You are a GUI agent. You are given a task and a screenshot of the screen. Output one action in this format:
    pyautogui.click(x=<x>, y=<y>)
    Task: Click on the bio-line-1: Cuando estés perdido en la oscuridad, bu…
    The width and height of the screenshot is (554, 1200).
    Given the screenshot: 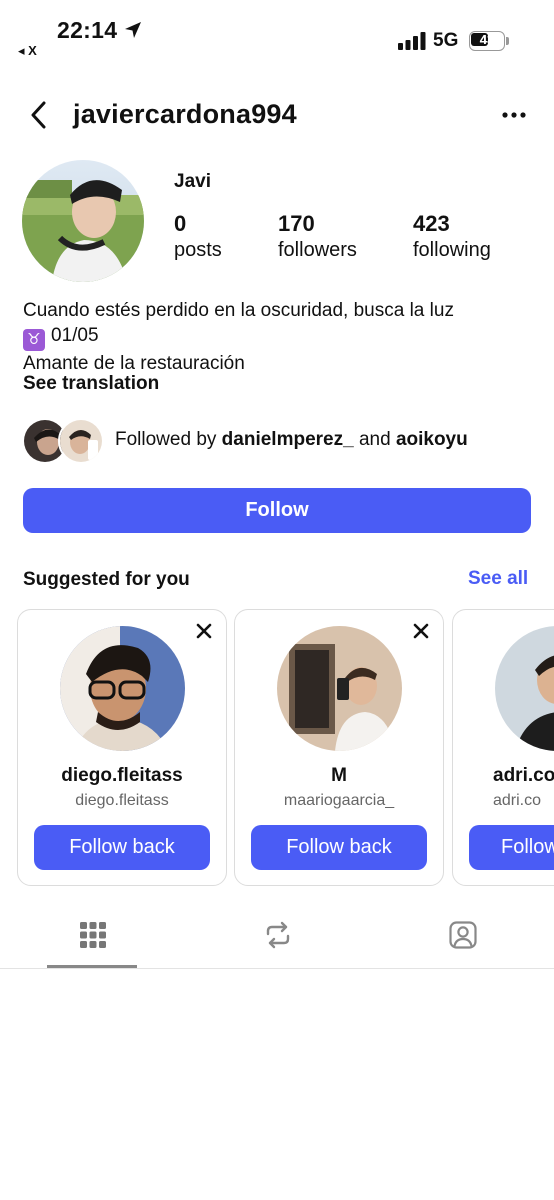 What is the action you would take?
    pyautogui.click(x=238, y=310)
    